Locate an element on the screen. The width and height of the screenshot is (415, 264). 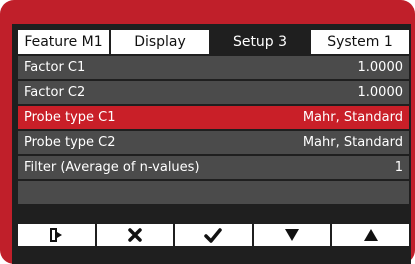
setting-label: Probe type C2 is located at coordinates (70, 142).